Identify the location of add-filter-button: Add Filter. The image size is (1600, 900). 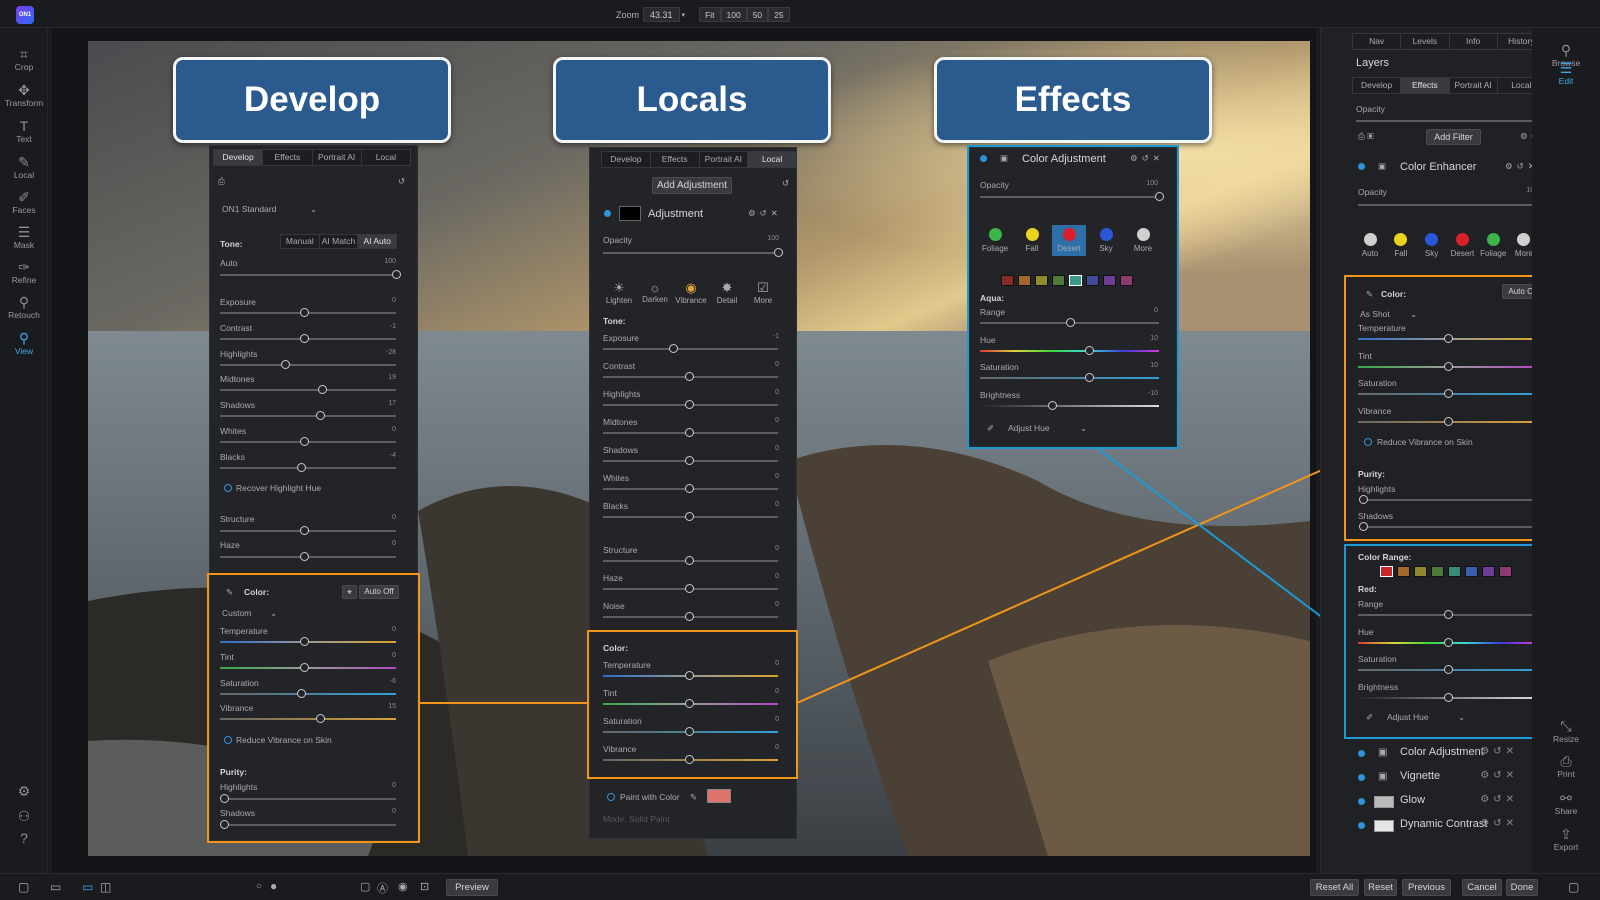
(1453, 137).